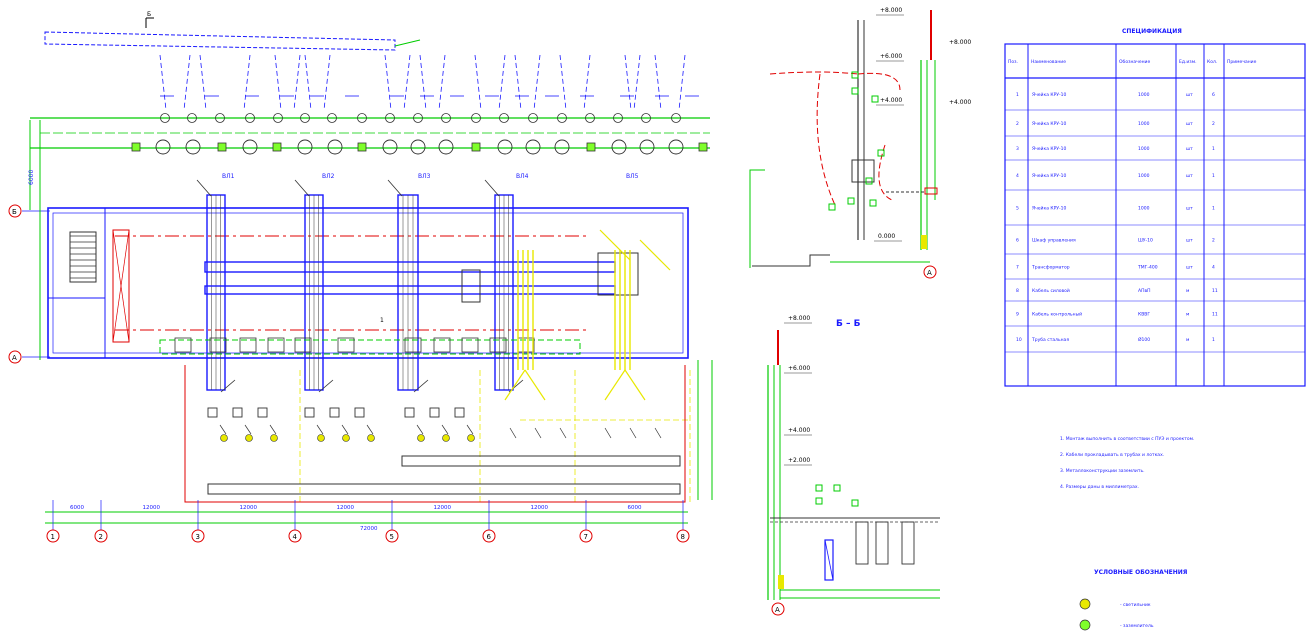 This screenshot has height=636, width=1308. What do you see at coordinates (417, 286) in the screenshot?
I see `cable-trays` at bounding box center [417, 286].